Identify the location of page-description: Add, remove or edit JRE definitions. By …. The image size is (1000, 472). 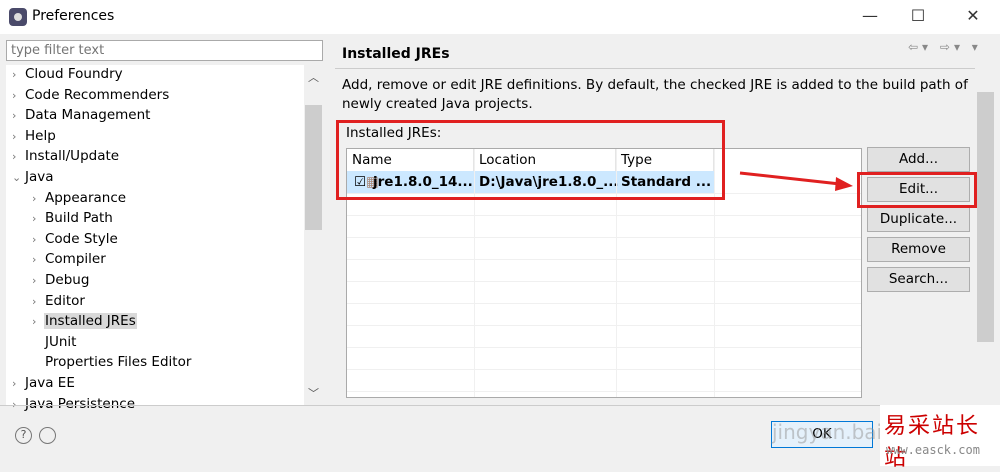
(655, 94).